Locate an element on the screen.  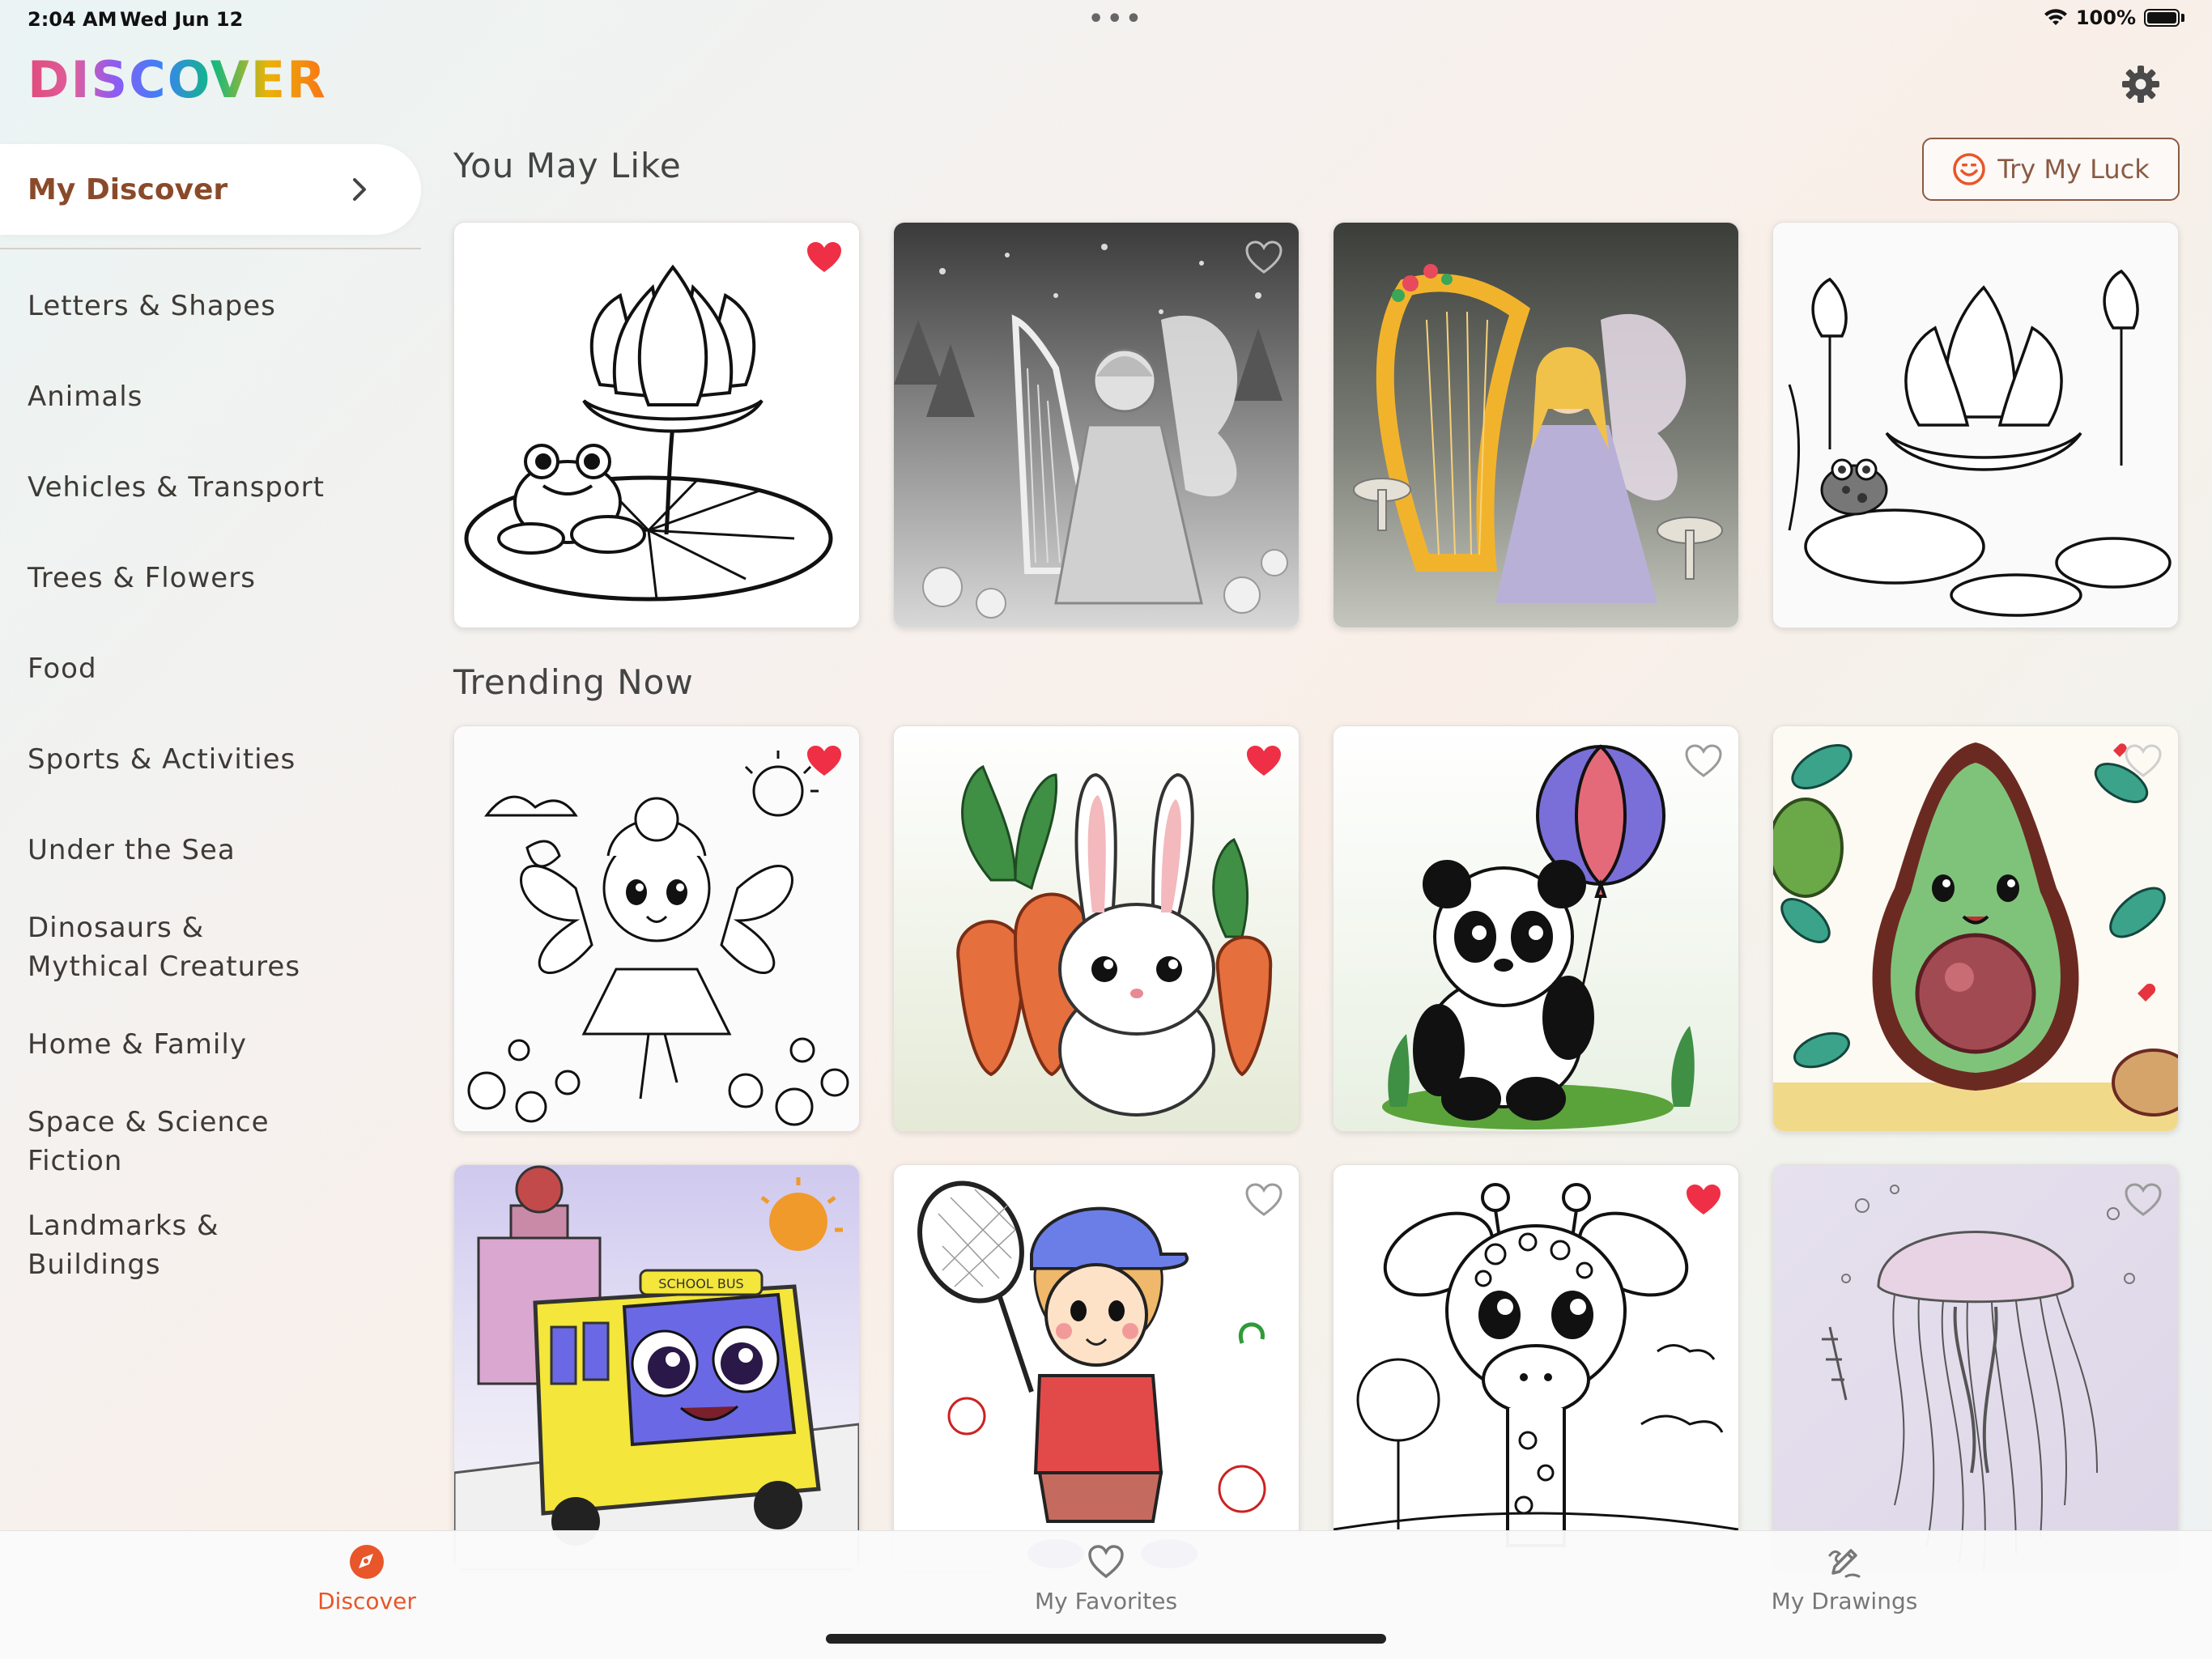
compass-icon is located at coordinates (367, 1562).